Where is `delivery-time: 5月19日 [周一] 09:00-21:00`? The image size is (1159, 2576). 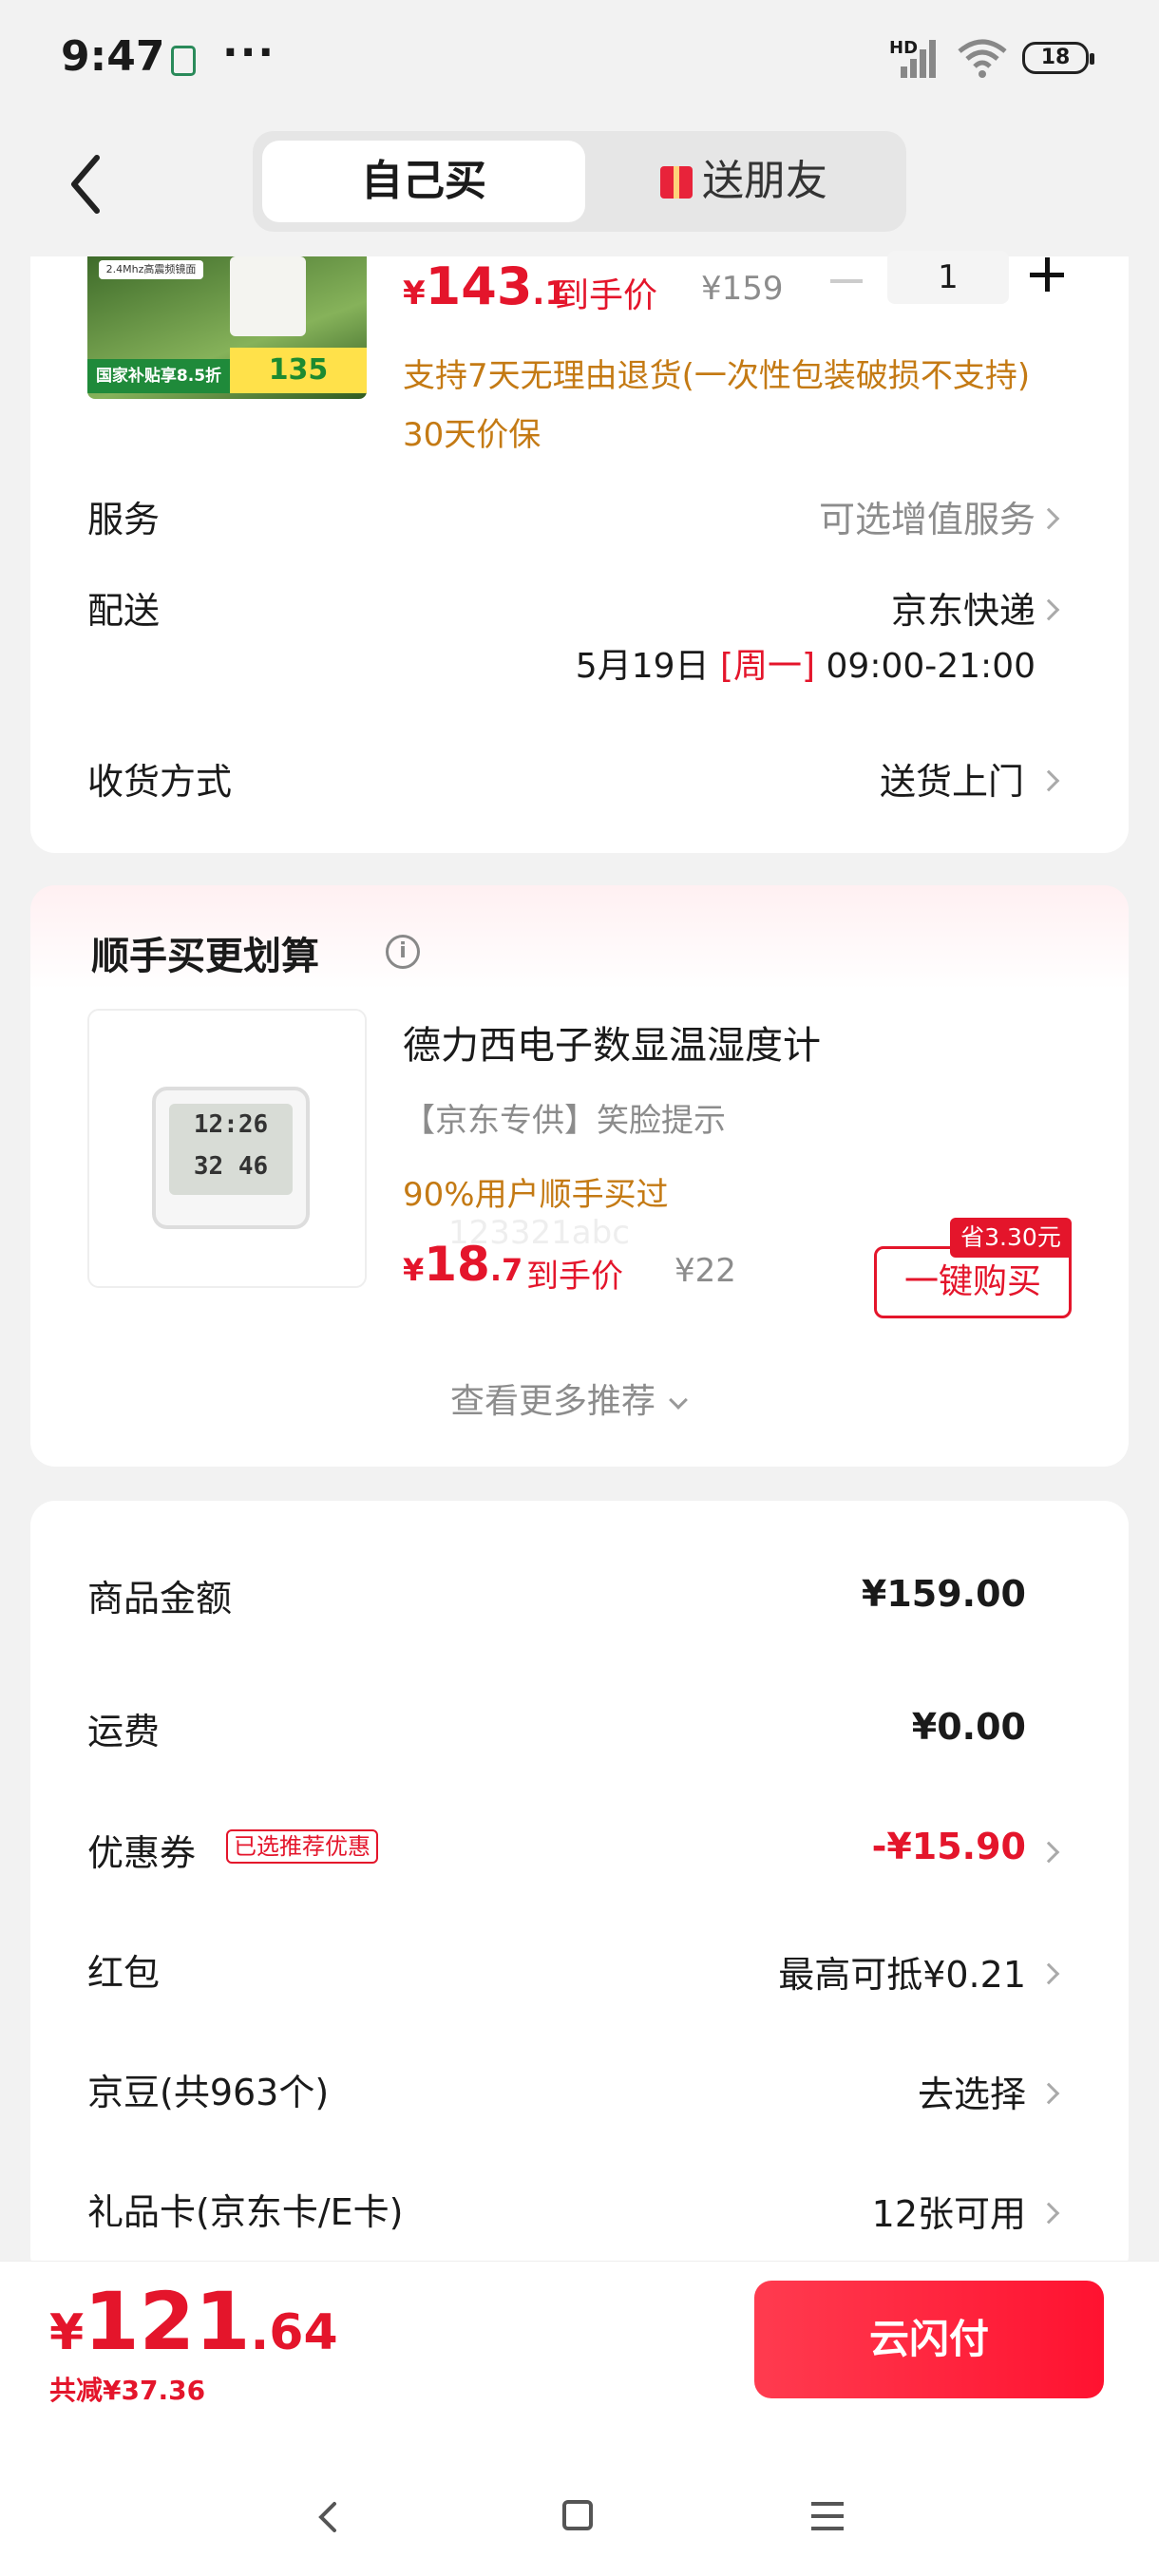
delivery-time: 5月19日 [周一] 09:00-21:00 is located at coordinates (806, 663).